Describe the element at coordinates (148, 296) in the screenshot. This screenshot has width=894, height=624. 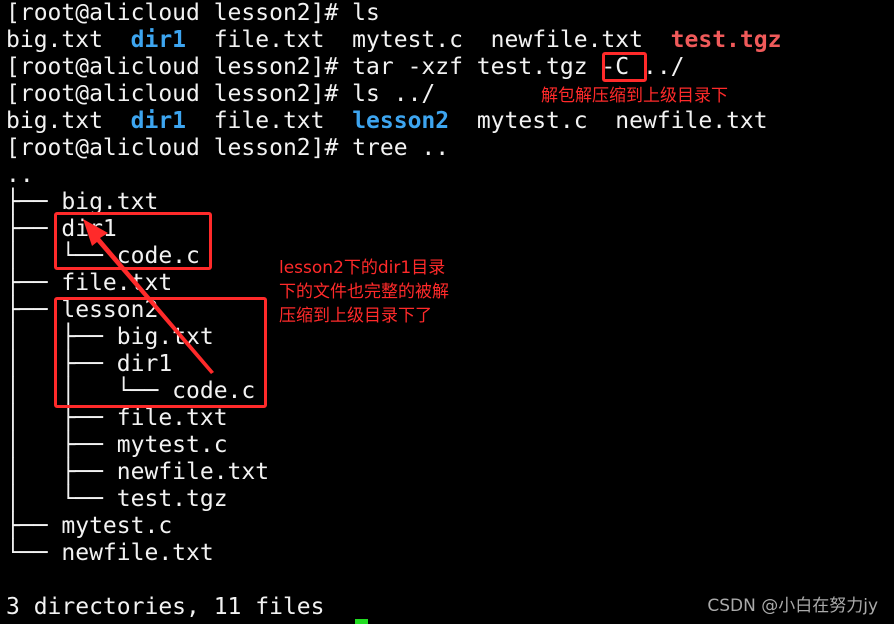
I see `arrow-icon` at that location.